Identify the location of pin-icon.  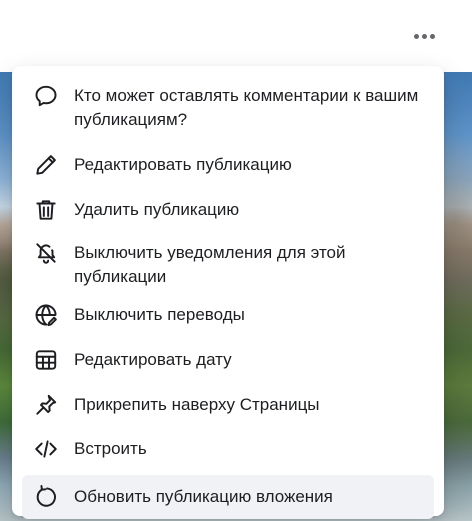
(46, 405).